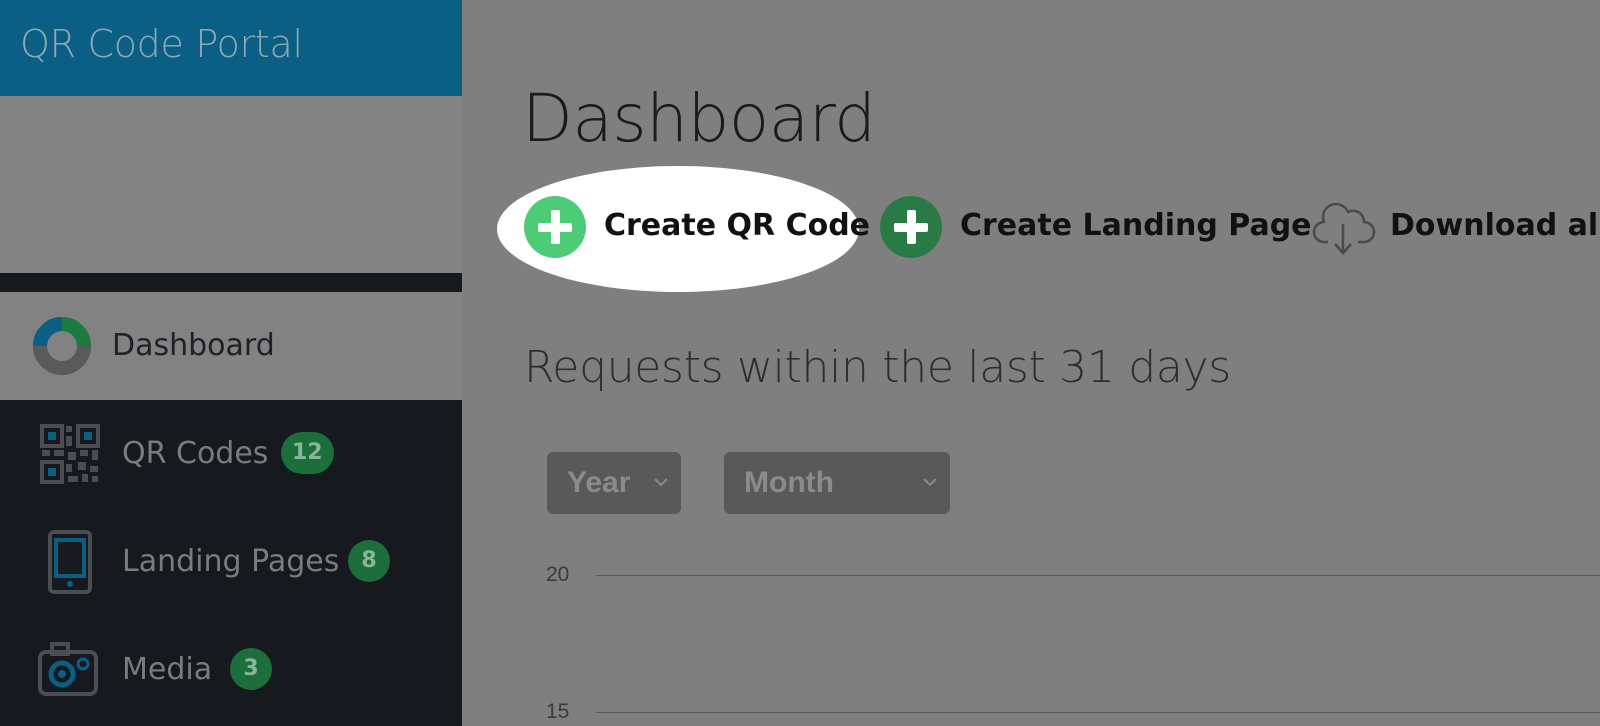 The height and width of the screenshot is (726, 1600). I want to click on select-value: Month, so click(789, 482).